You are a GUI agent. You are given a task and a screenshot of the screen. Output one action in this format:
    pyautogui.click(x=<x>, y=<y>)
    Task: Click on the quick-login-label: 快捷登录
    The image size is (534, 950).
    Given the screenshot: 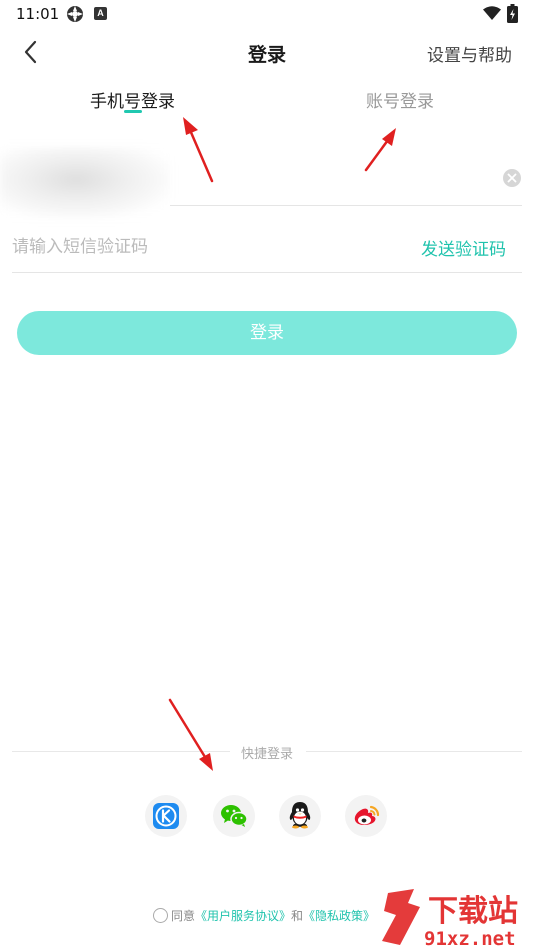 What is the action you would take?
    pyautogui.click(x=266, y=754)
    